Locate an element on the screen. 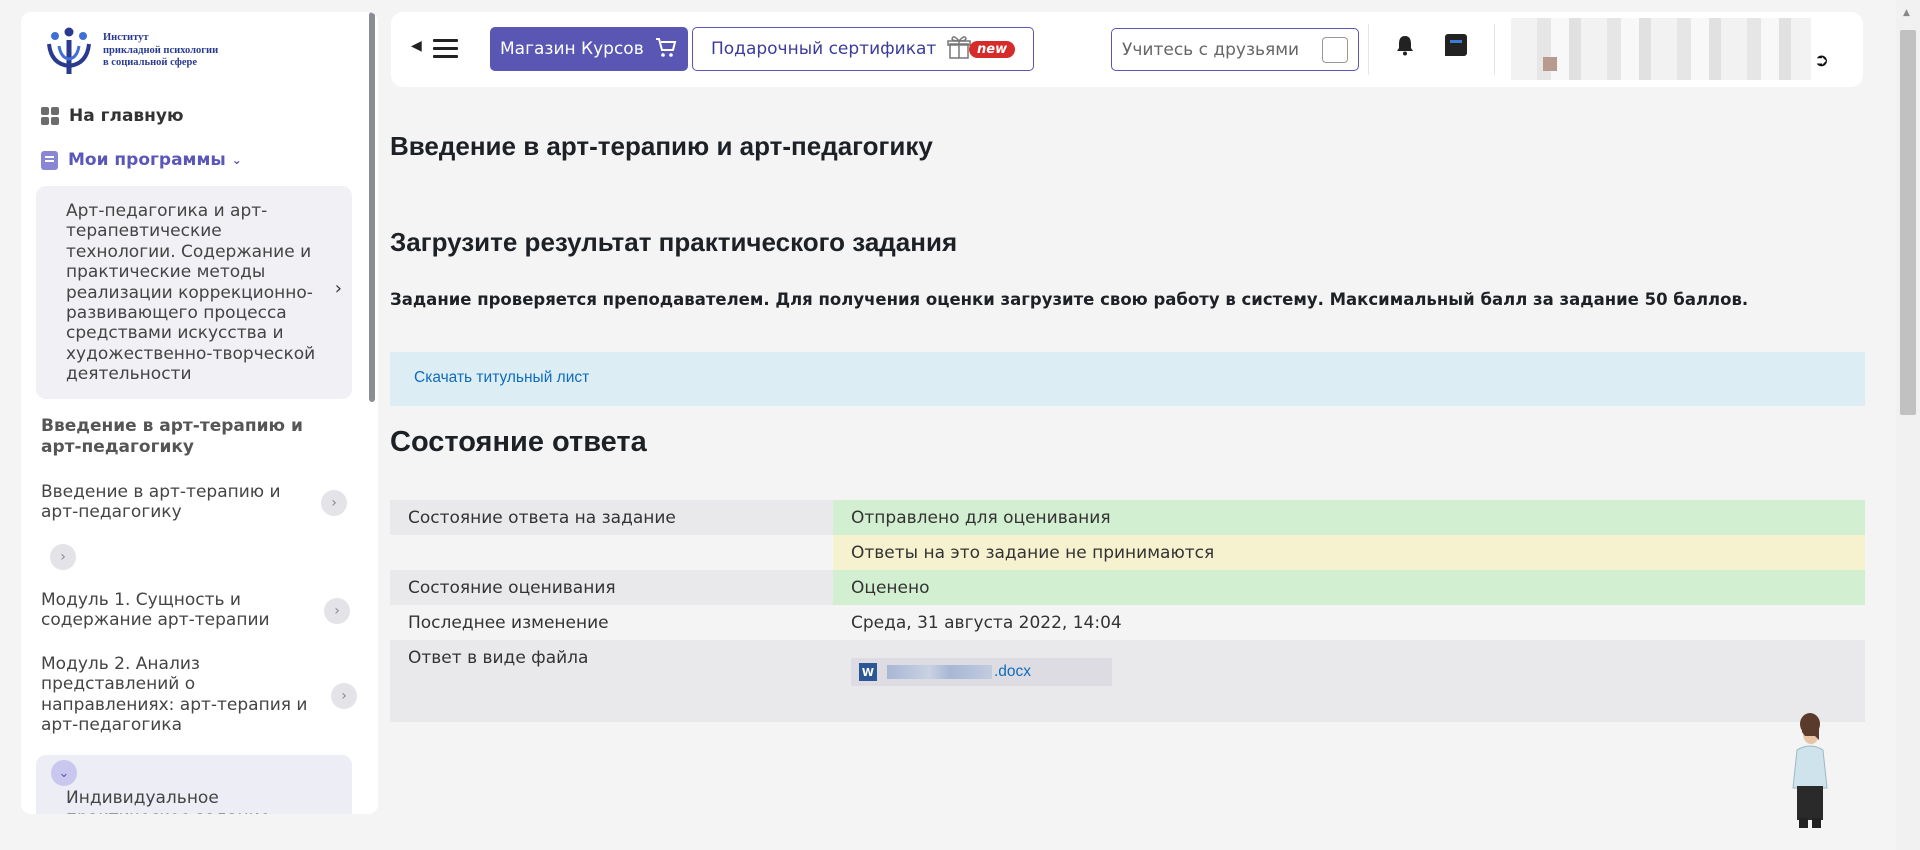 The image size is (1920, 850). nav-home: На главную is located at coordinates (112, 116).